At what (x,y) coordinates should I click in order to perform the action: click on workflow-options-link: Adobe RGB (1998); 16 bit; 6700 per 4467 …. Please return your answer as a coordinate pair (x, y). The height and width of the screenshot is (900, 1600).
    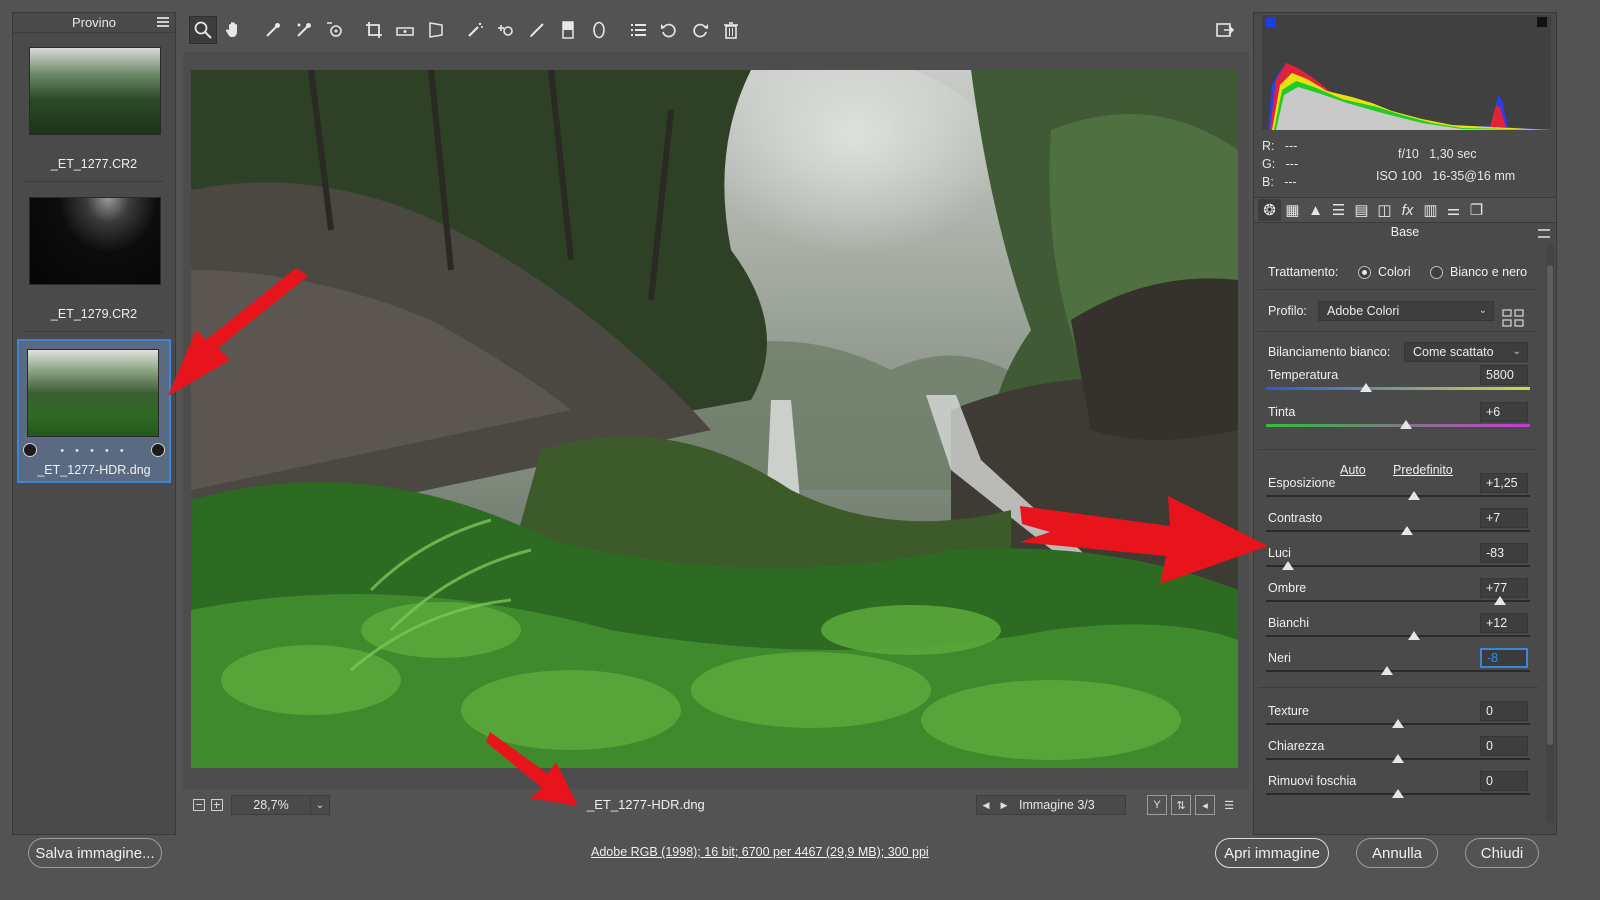
    Looking at the image, I should click on (760, 852).